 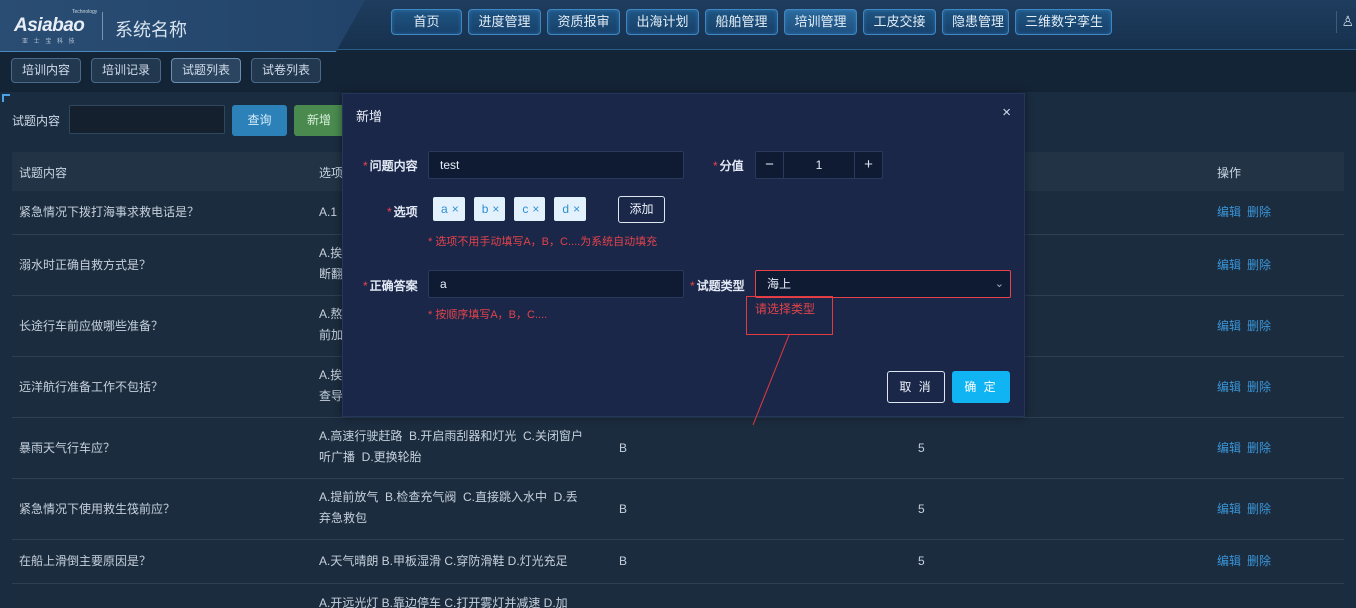 I want to click on type-select: 海上 ⌄, so click(x=883, y=284).